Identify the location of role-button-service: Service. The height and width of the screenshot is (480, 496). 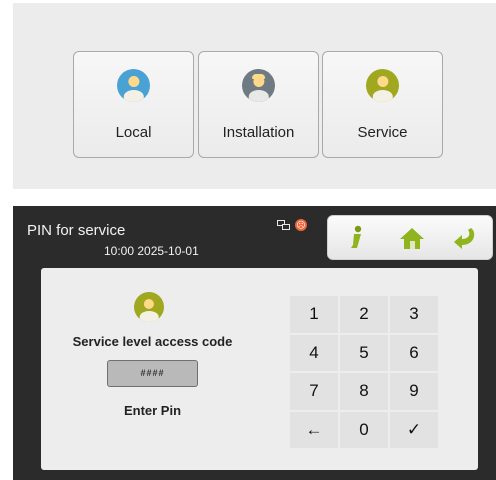
(382, 104).